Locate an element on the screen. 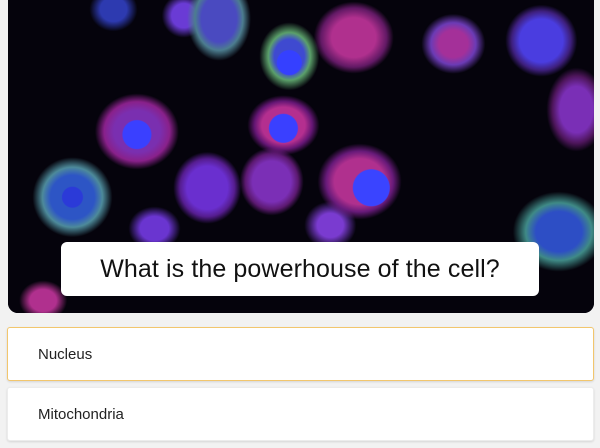 The image size is (600, 448). answer-option-nucleus: Nucleus is located at coordinates (300, 354).